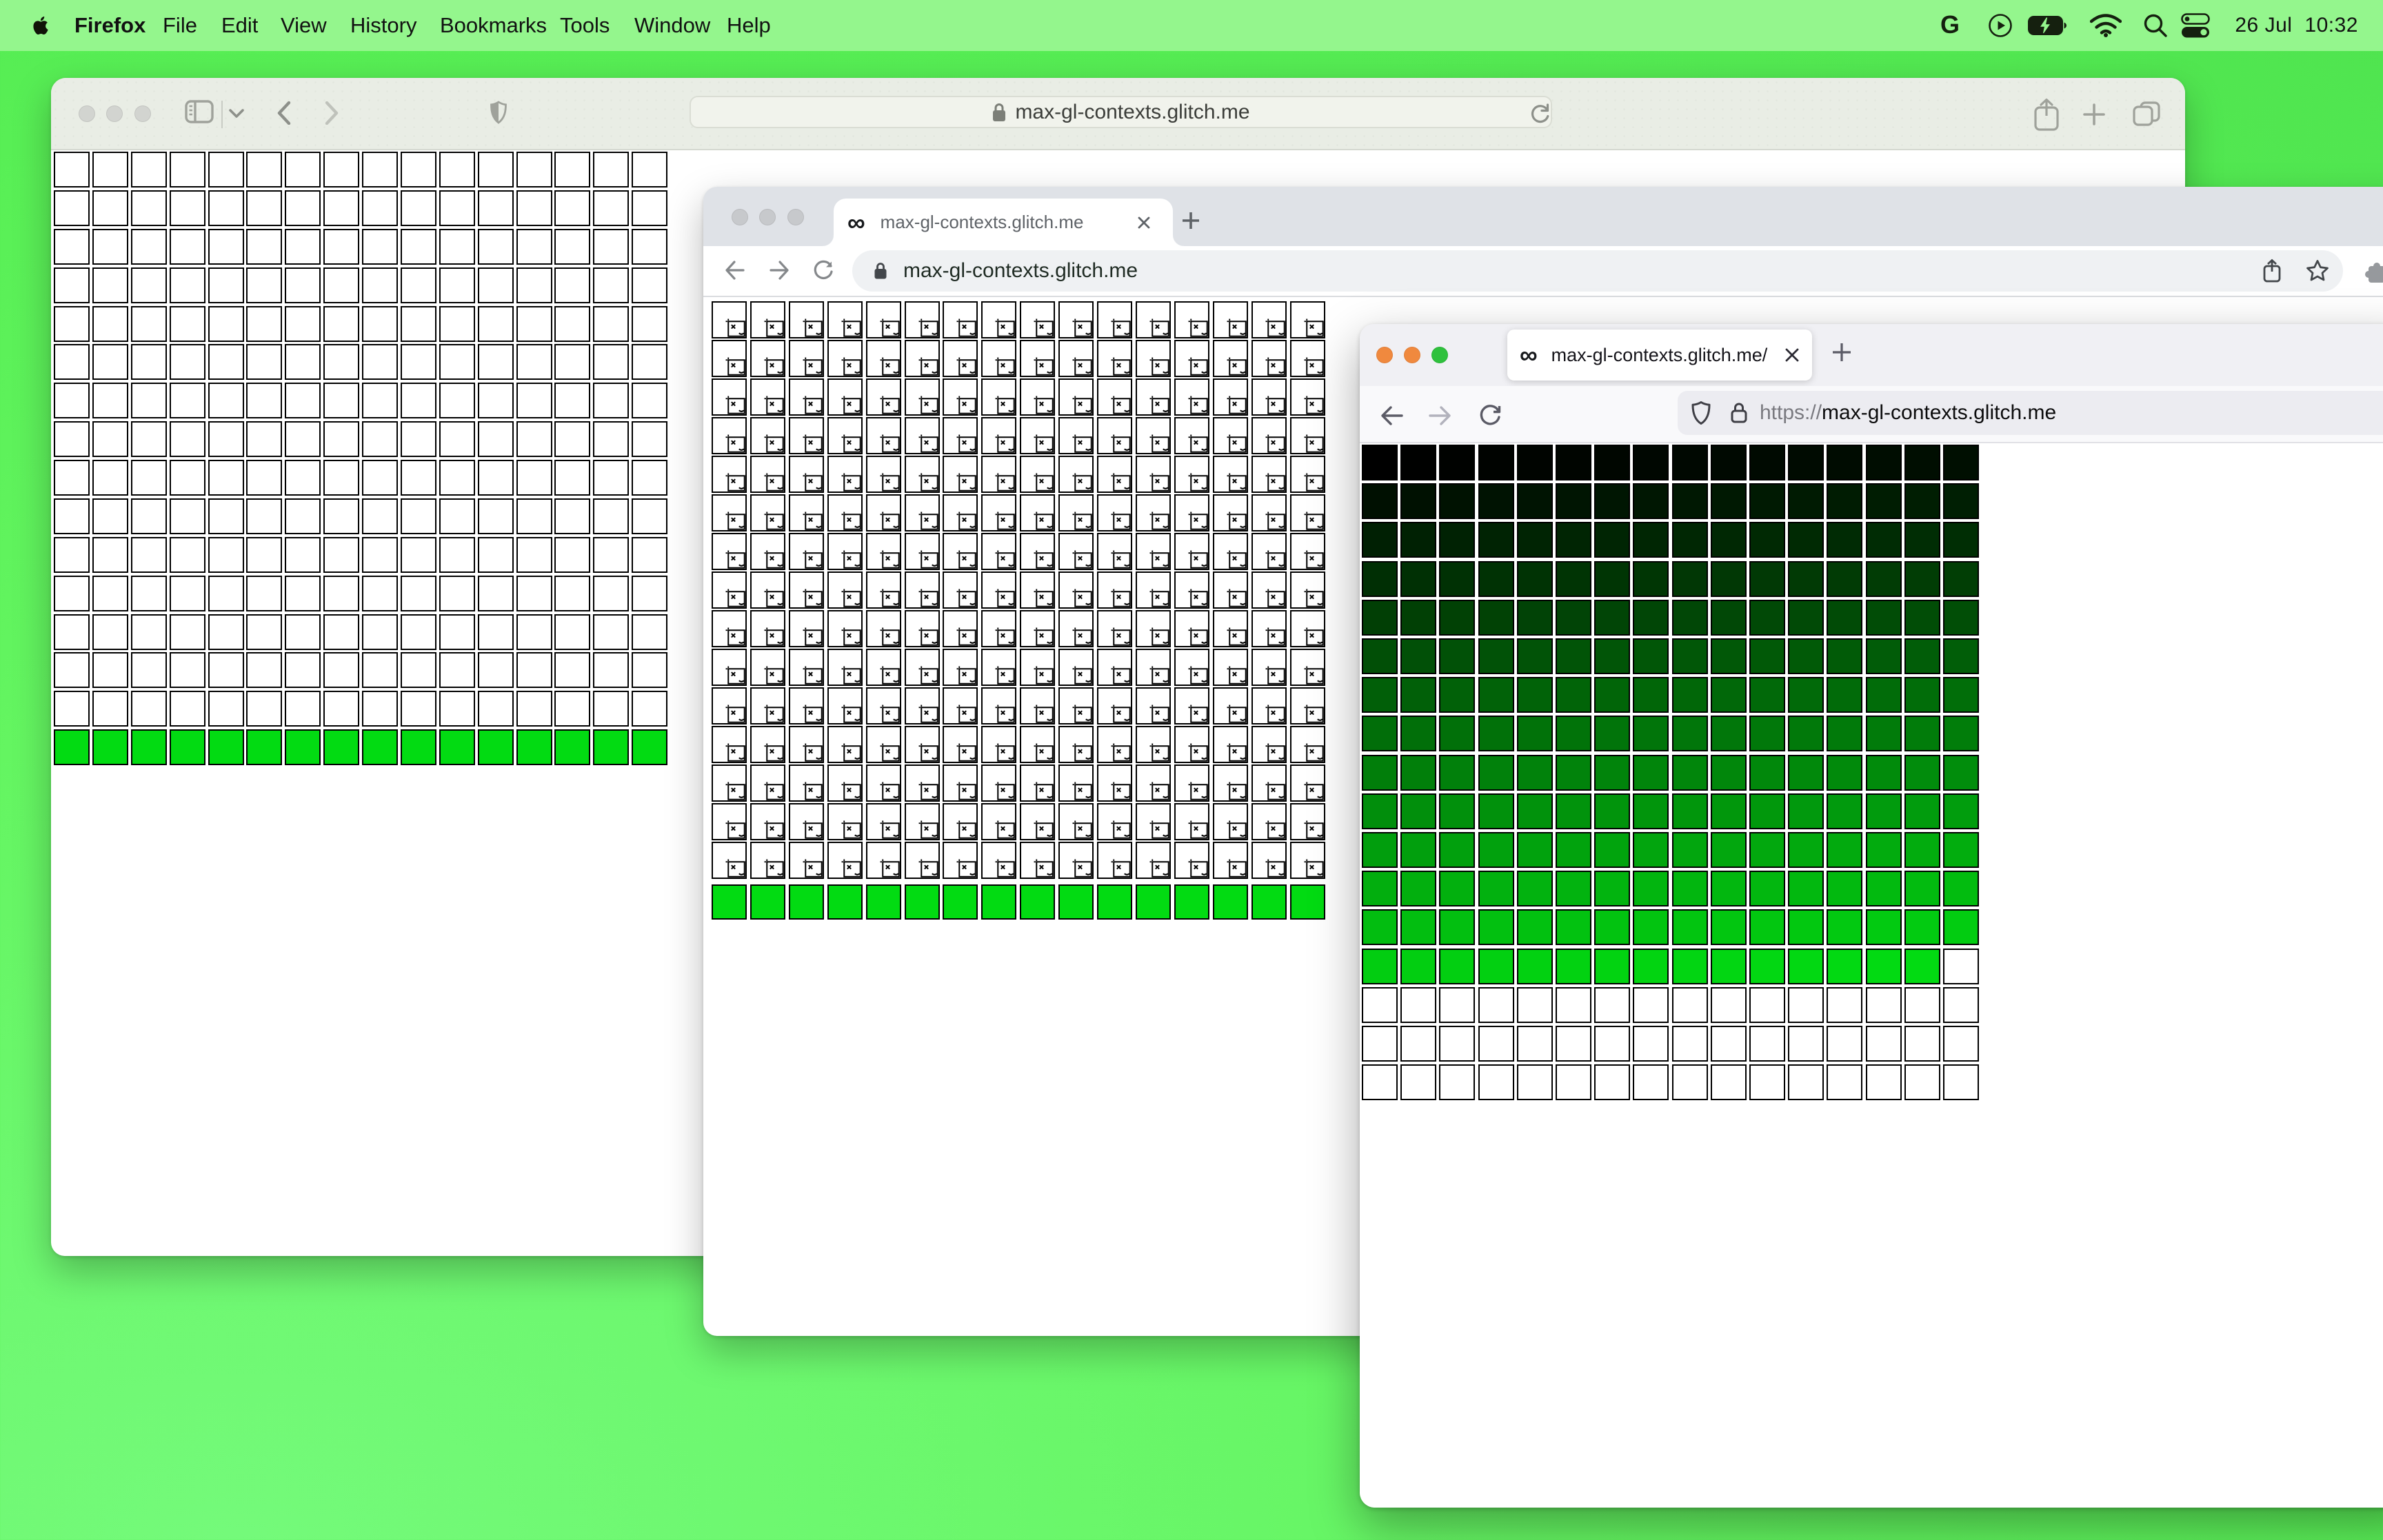 The width and height of the screenshot is (2383, 1540). Describe the element at coordinates (2263, 26) in the screenshot. I see `menu-date: 26 Jul` at that location.